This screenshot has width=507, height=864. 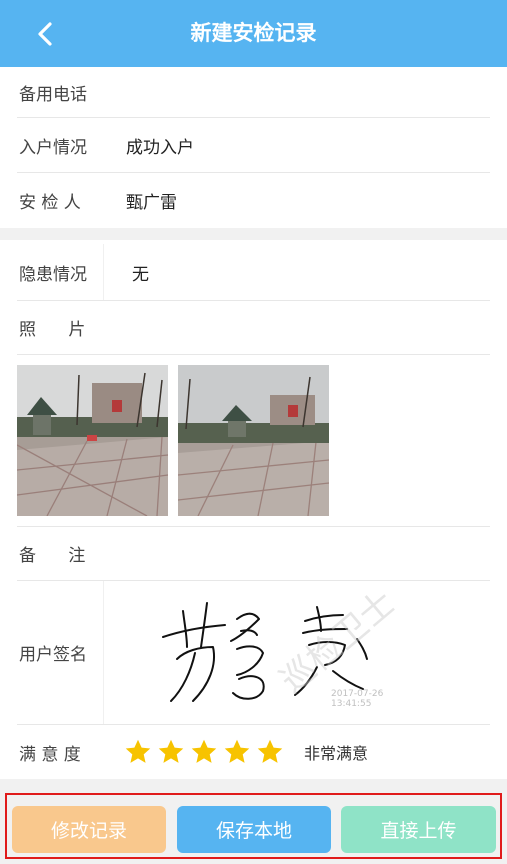 I want to click on entry-status-row: 入户情况 成功入户, so click(x=253, y=145).